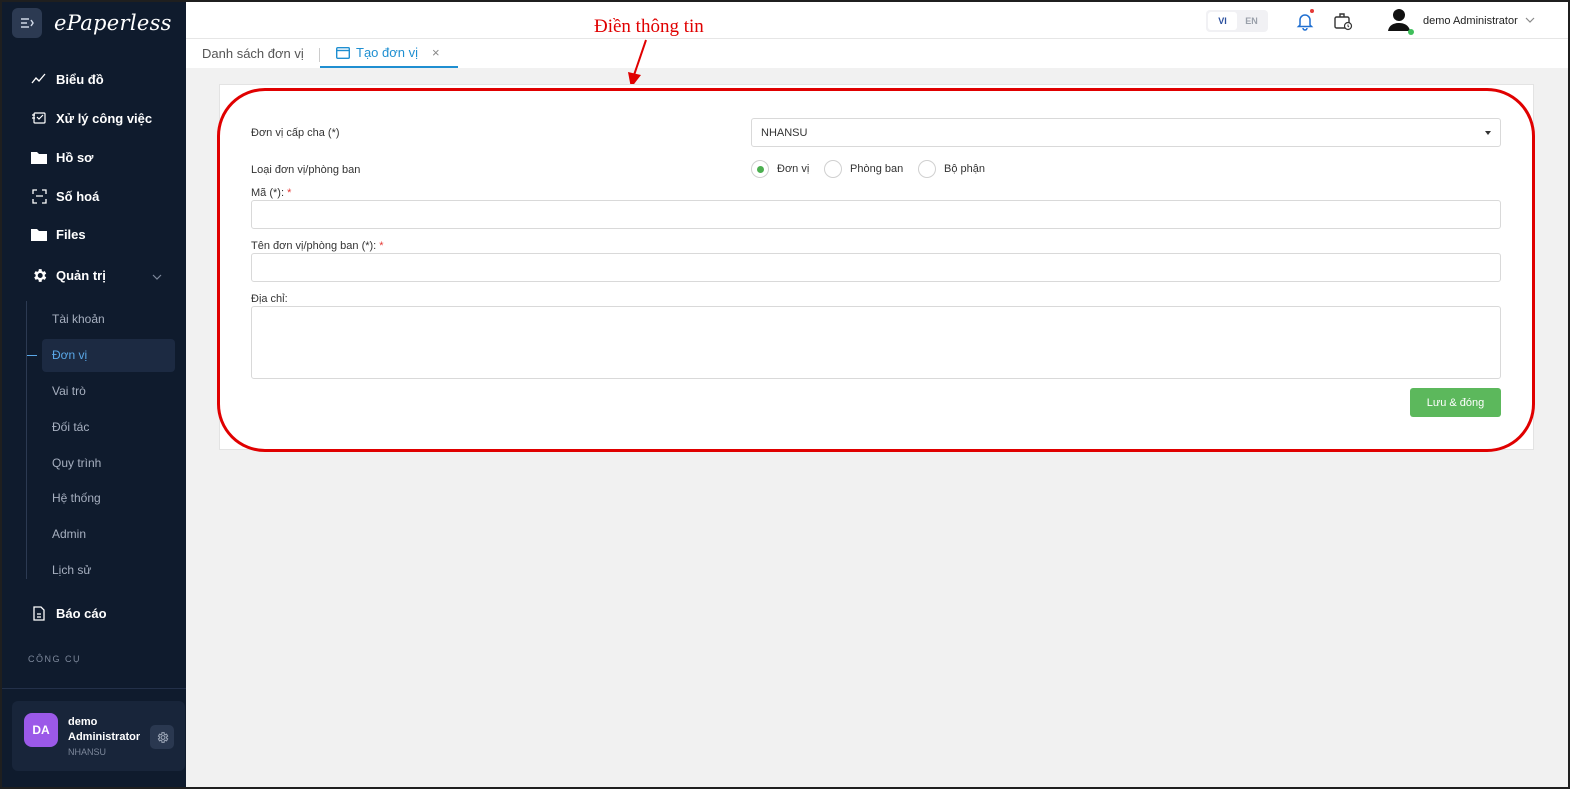 This screenshot has height=789, width=1570. Describe the element at coordinates (69, 355) in the screenshot. I see `sidebar-sub-don-vi: Đơn vị` at that location.